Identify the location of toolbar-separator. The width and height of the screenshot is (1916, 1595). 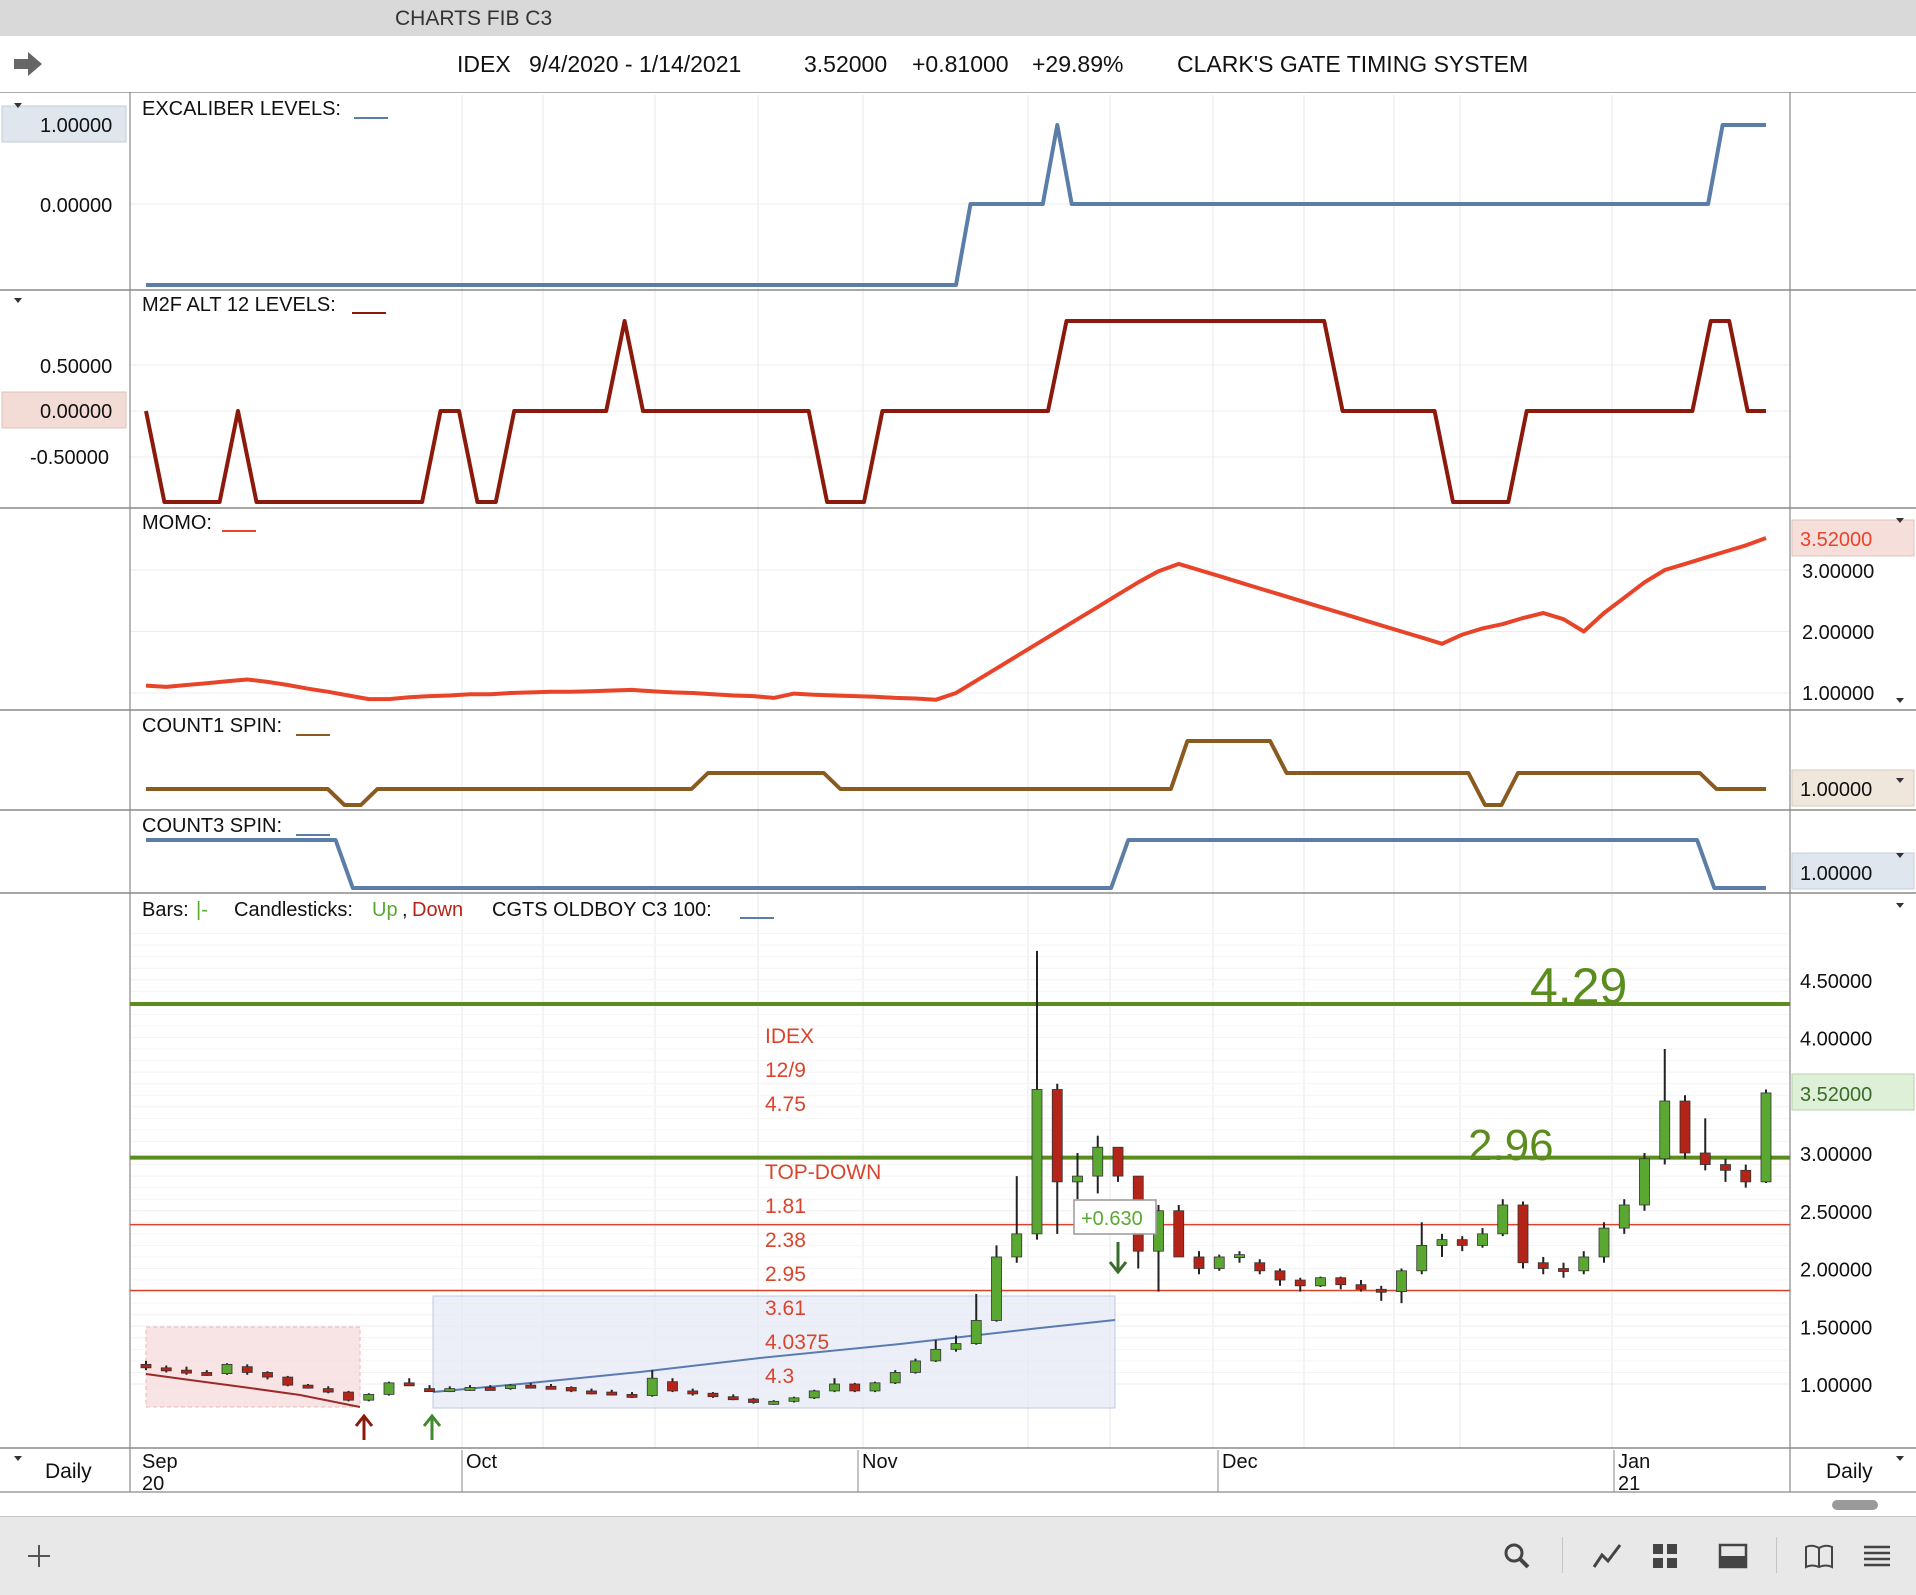
(1562, 1555).